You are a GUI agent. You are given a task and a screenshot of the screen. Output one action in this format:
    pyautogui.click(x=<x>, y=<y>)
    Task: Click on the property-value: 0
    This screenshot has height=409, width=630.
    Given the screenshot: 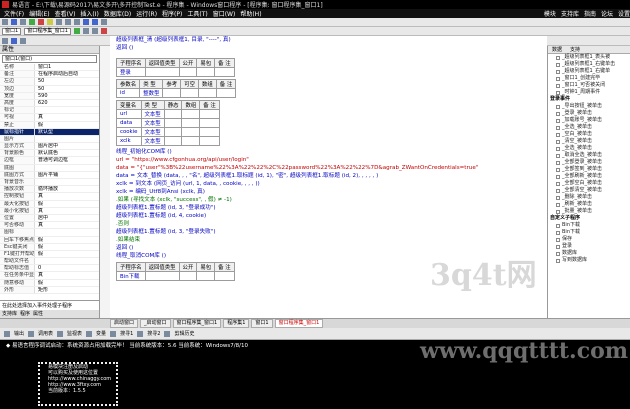 What is the action you would take?
    pyautogui.click(x=66, y=268)
    